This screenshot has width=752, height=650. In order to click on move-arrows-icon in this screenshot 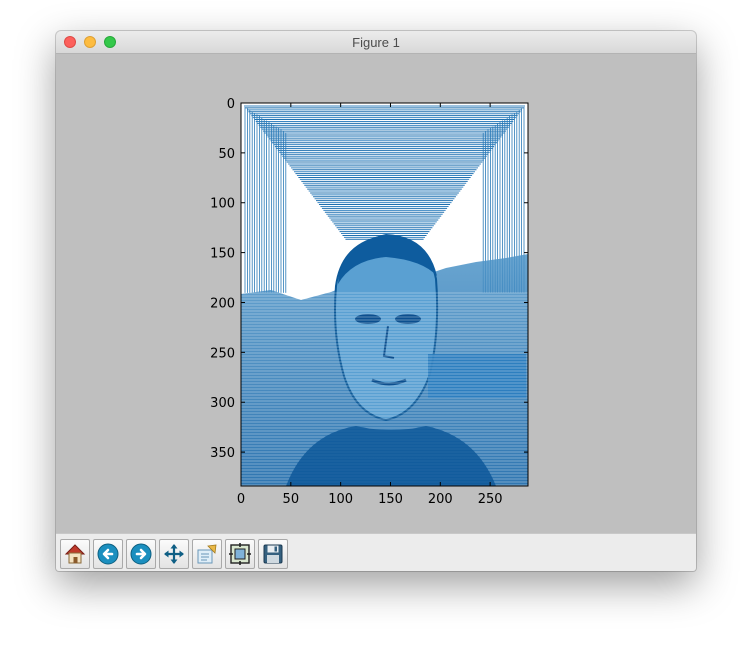, I will do `click(174, 554)`.